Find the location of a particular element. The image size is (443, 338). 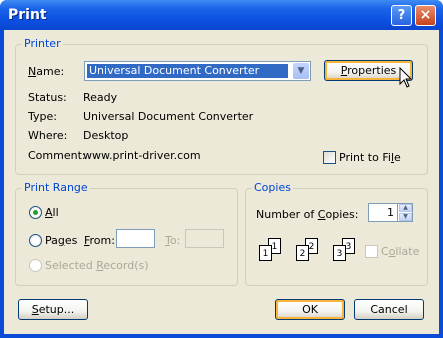

copies-spinner: ▲ ▼ is located at coordinates (405, 212).